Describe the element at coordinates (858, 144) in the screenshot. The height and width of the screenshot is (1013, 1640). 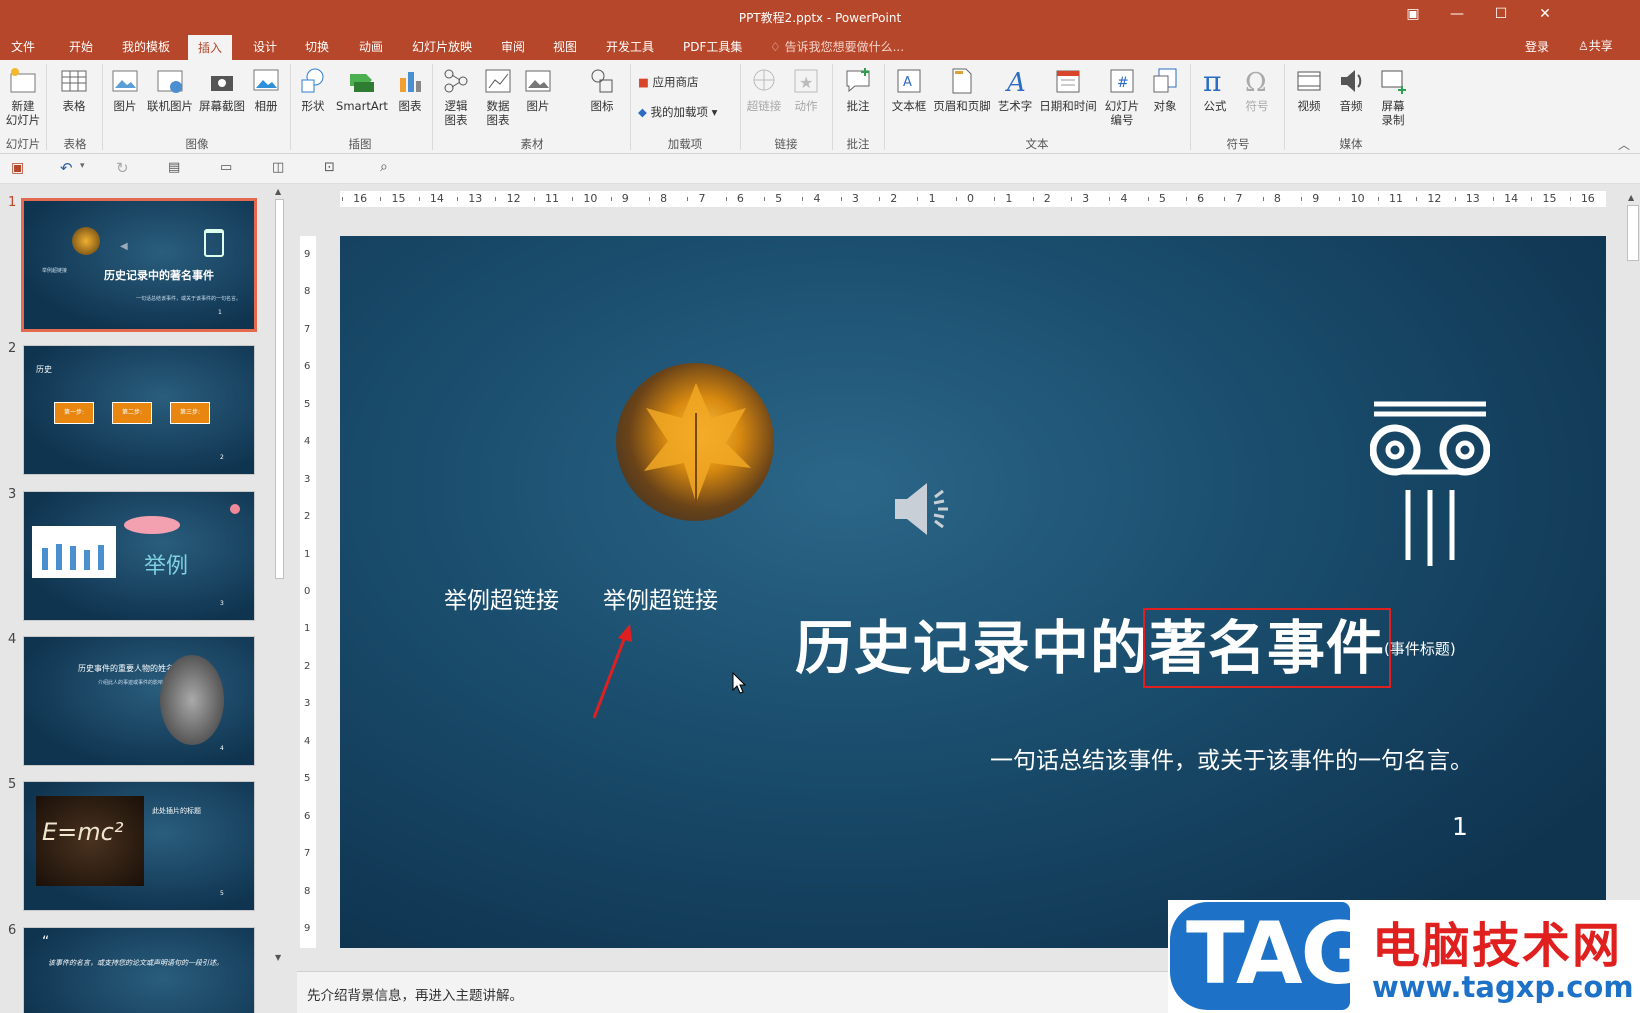
I see `group-comments-label: 批注` at that location.